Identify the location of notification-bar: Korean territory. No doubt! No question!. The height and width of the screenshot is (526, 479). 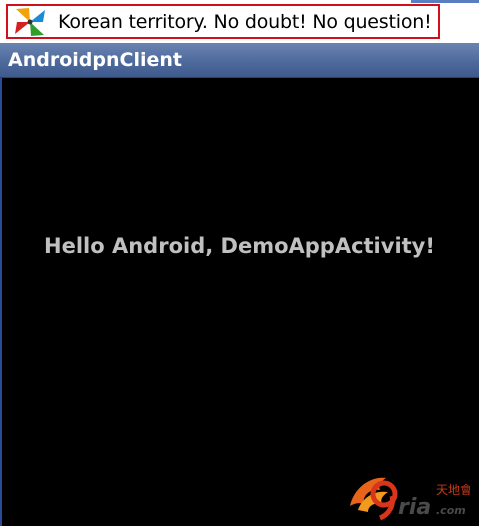
(239, 21).